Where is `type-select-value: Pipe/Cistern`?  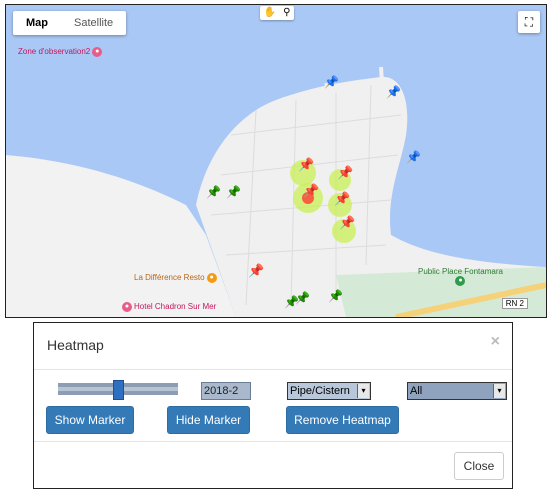 type-select-value: Pipe/Cistern is located at coordinates (320, 391).